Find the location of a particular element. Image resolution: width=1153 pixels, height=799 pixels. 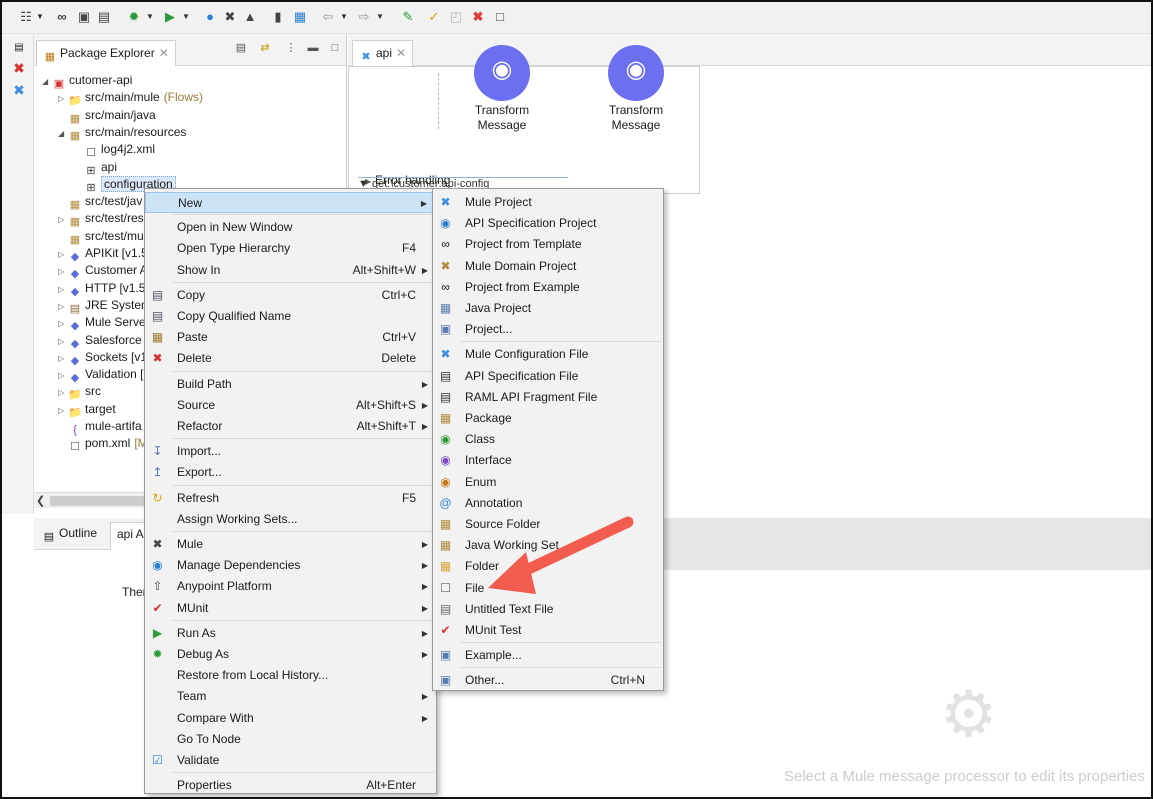

annotation-arrow is located at coordinates (561, 555).